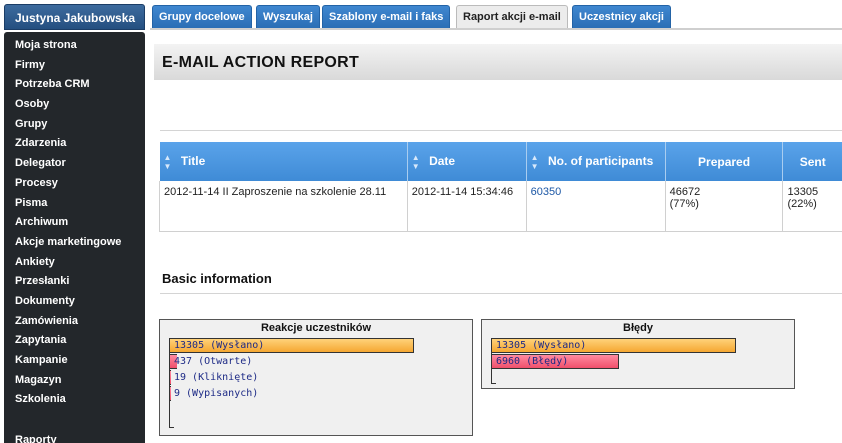 This screenshot has width=842, height=443. Describe the element at coordinates (74, 263) in the screenshot. I see `sidebar-item-ankiety: Ankiety` at that location.